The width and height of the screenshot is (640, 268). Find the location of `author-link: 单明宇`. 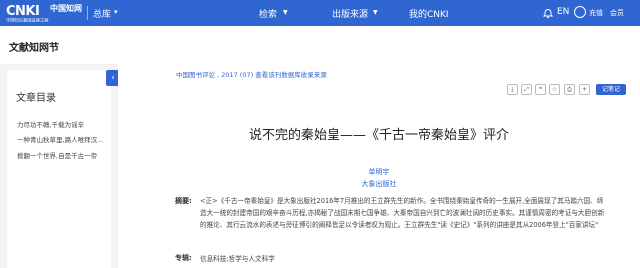

author-link: 单明宇 is located at coordinates (379, 172).